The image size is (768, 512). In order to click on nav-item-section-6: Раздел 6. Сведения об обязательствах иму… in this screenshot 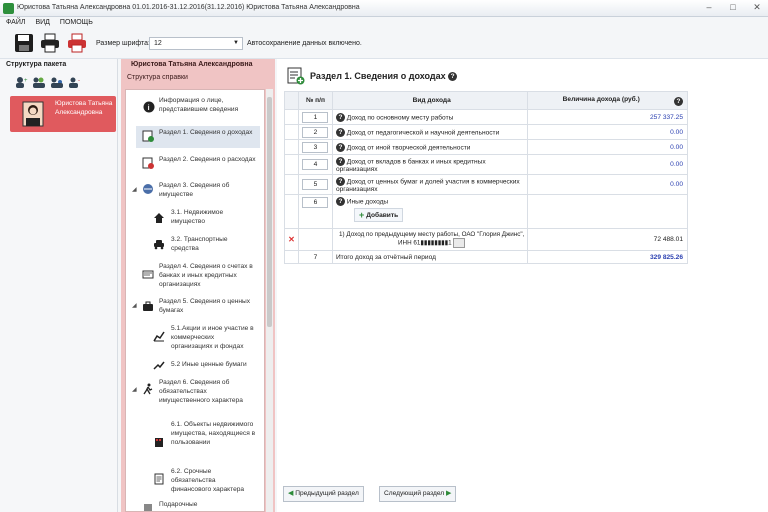, I will do `click(208, 391)`.